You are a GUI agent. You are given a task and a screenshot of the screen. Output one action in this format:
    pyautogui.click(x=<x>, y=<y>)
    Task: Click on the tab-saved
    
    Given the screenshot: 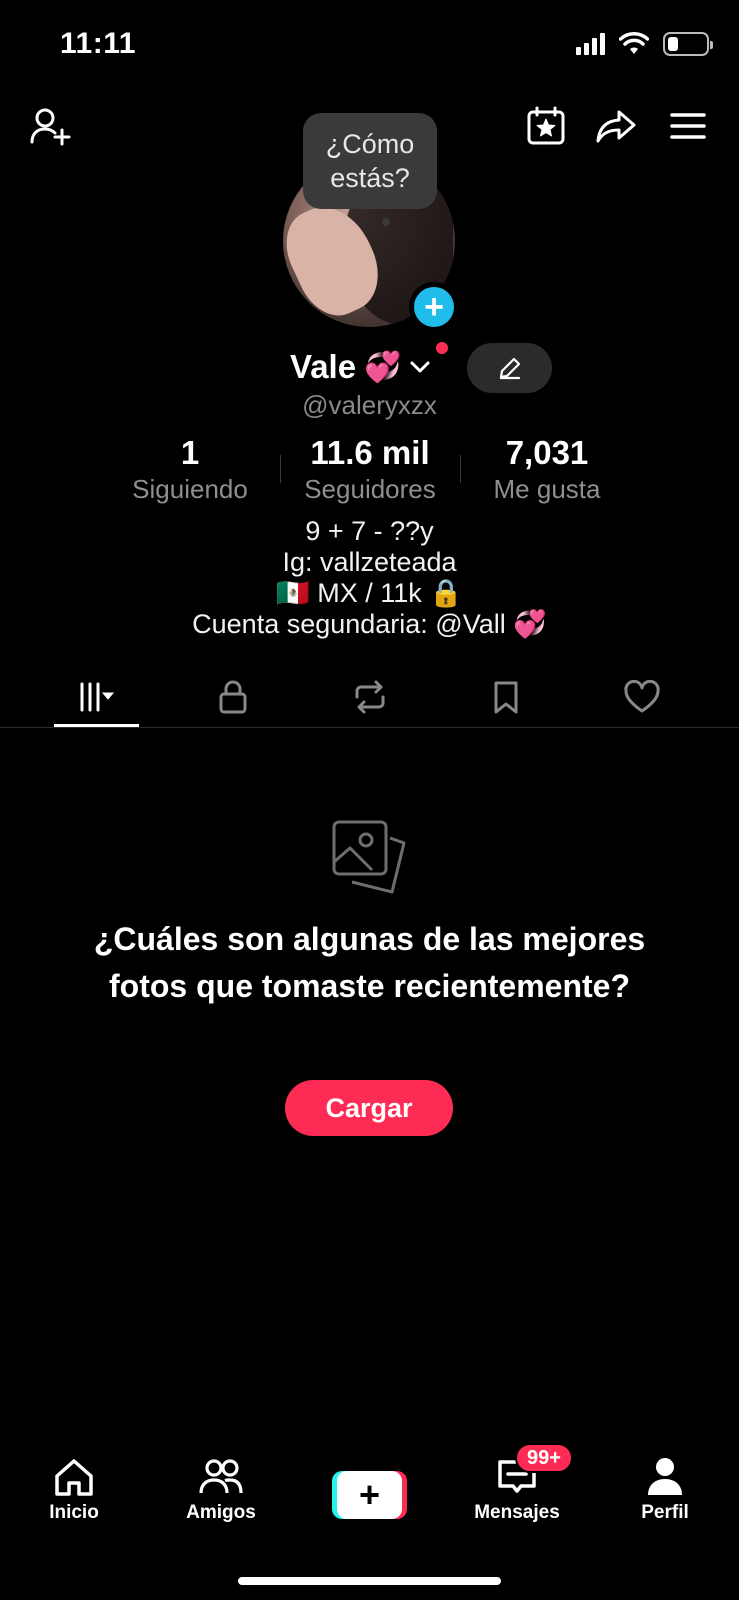 What is the action you would take?
    pyautogui.click(x=506, y=697)
    